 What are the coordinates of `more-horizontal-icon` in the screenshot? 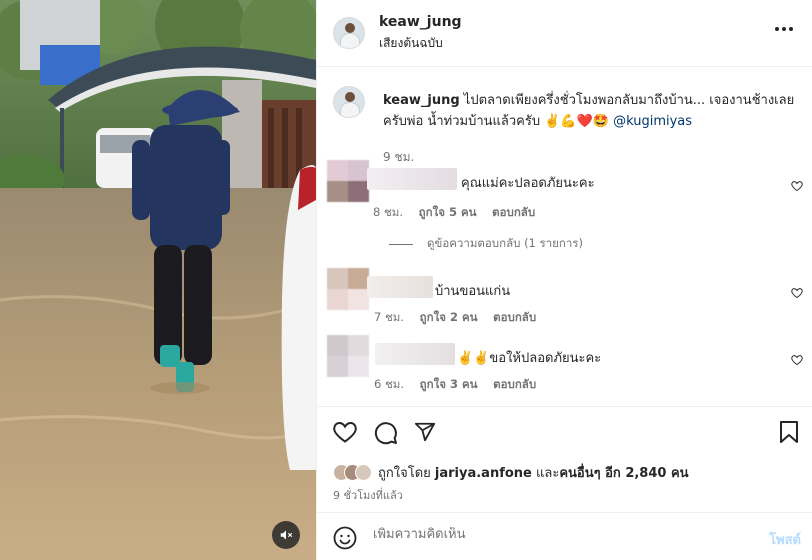 It's located at (784, 29).